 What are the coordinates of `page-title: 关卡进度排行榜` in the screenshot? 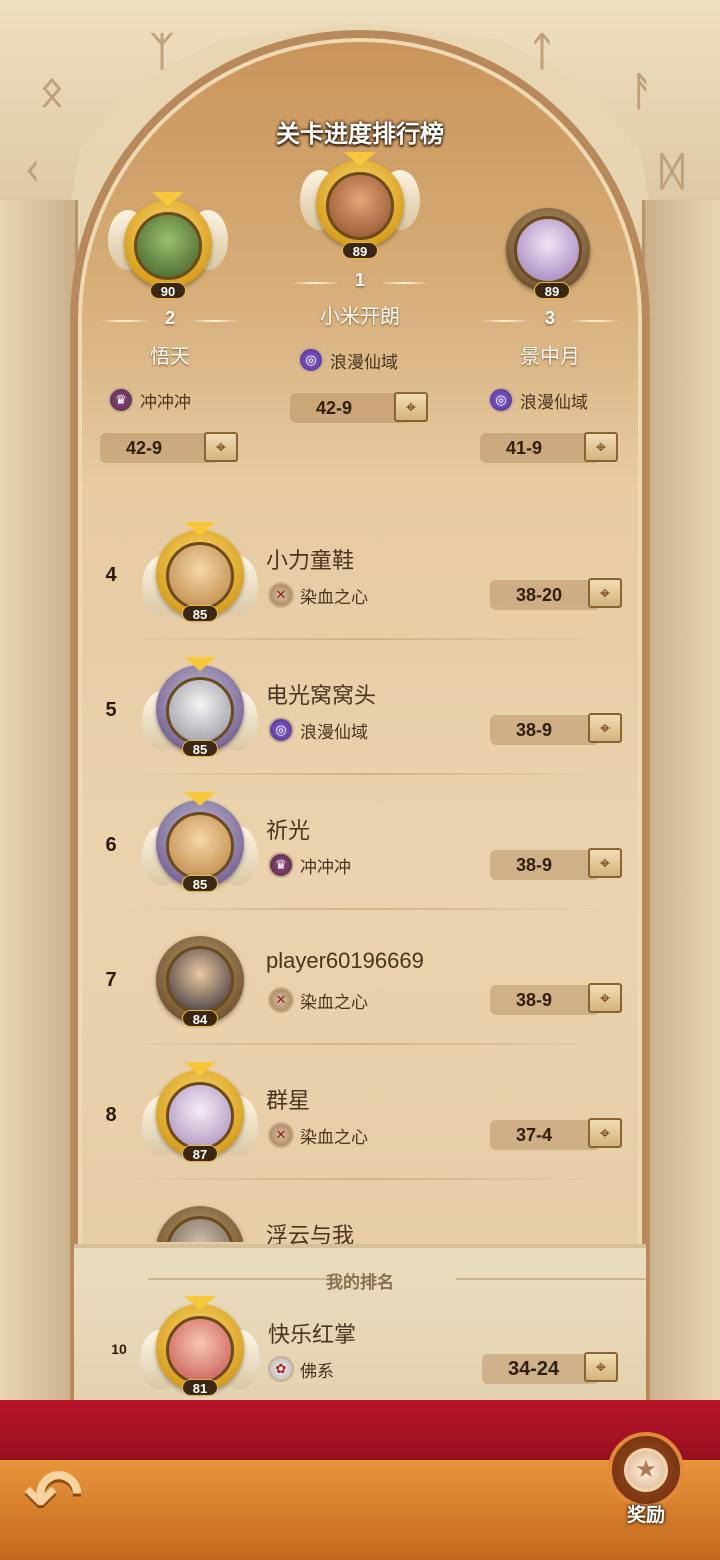 It's located at (360, 134).